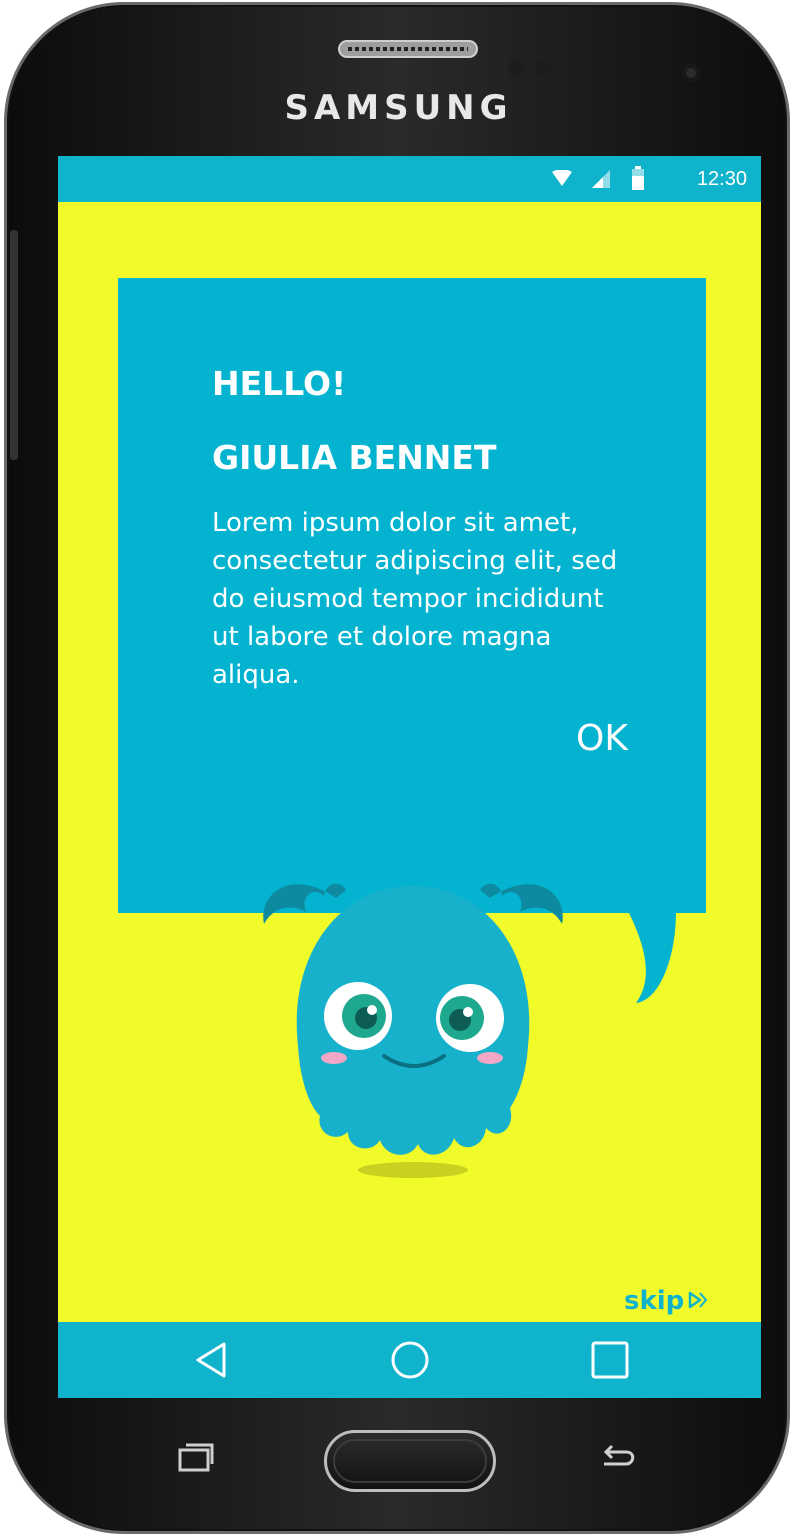  What do you see at coordinates (14, 345) in the screenshot?
I see `volume-button` at bounding box center [14, 345].